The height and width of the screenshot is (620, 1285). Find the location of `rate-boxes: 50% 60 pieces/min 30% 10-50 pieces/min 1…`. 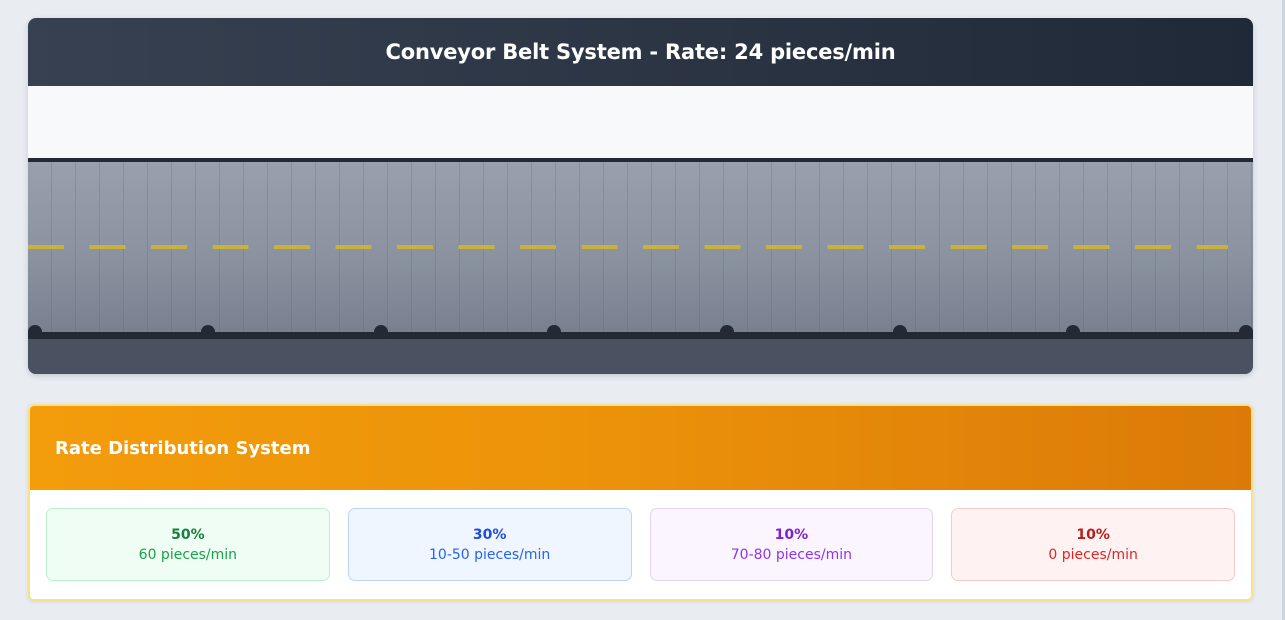

rate-boxes: 50% 60 pieces/min 30% 10-50 pieces/min 1… is located at coordinates (640, 535).